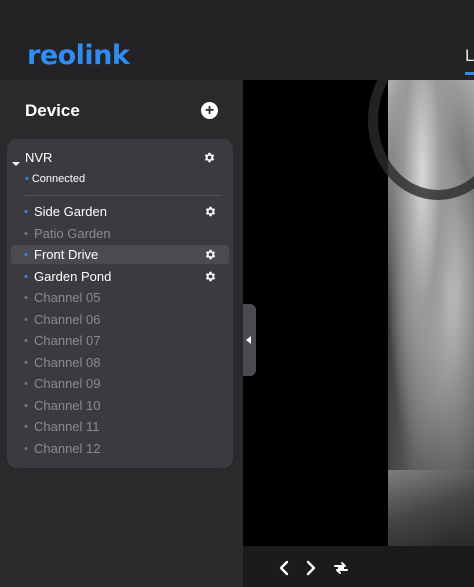 The image size is (474, 587). I want to click on add-device-button: +, so click(209, 110).